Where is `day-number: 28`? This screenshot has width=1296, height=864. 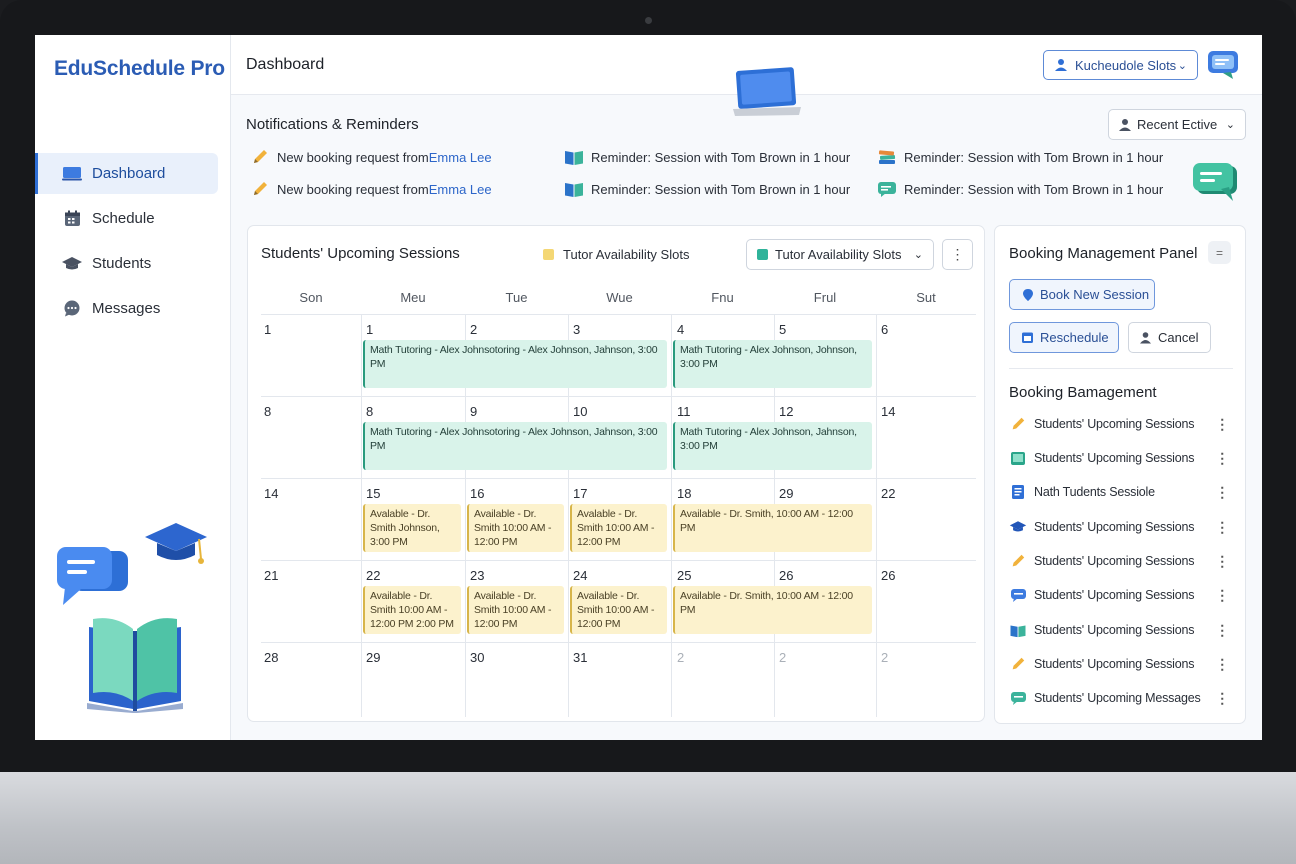 day-number: 28 is located at coordinates (271, 657).